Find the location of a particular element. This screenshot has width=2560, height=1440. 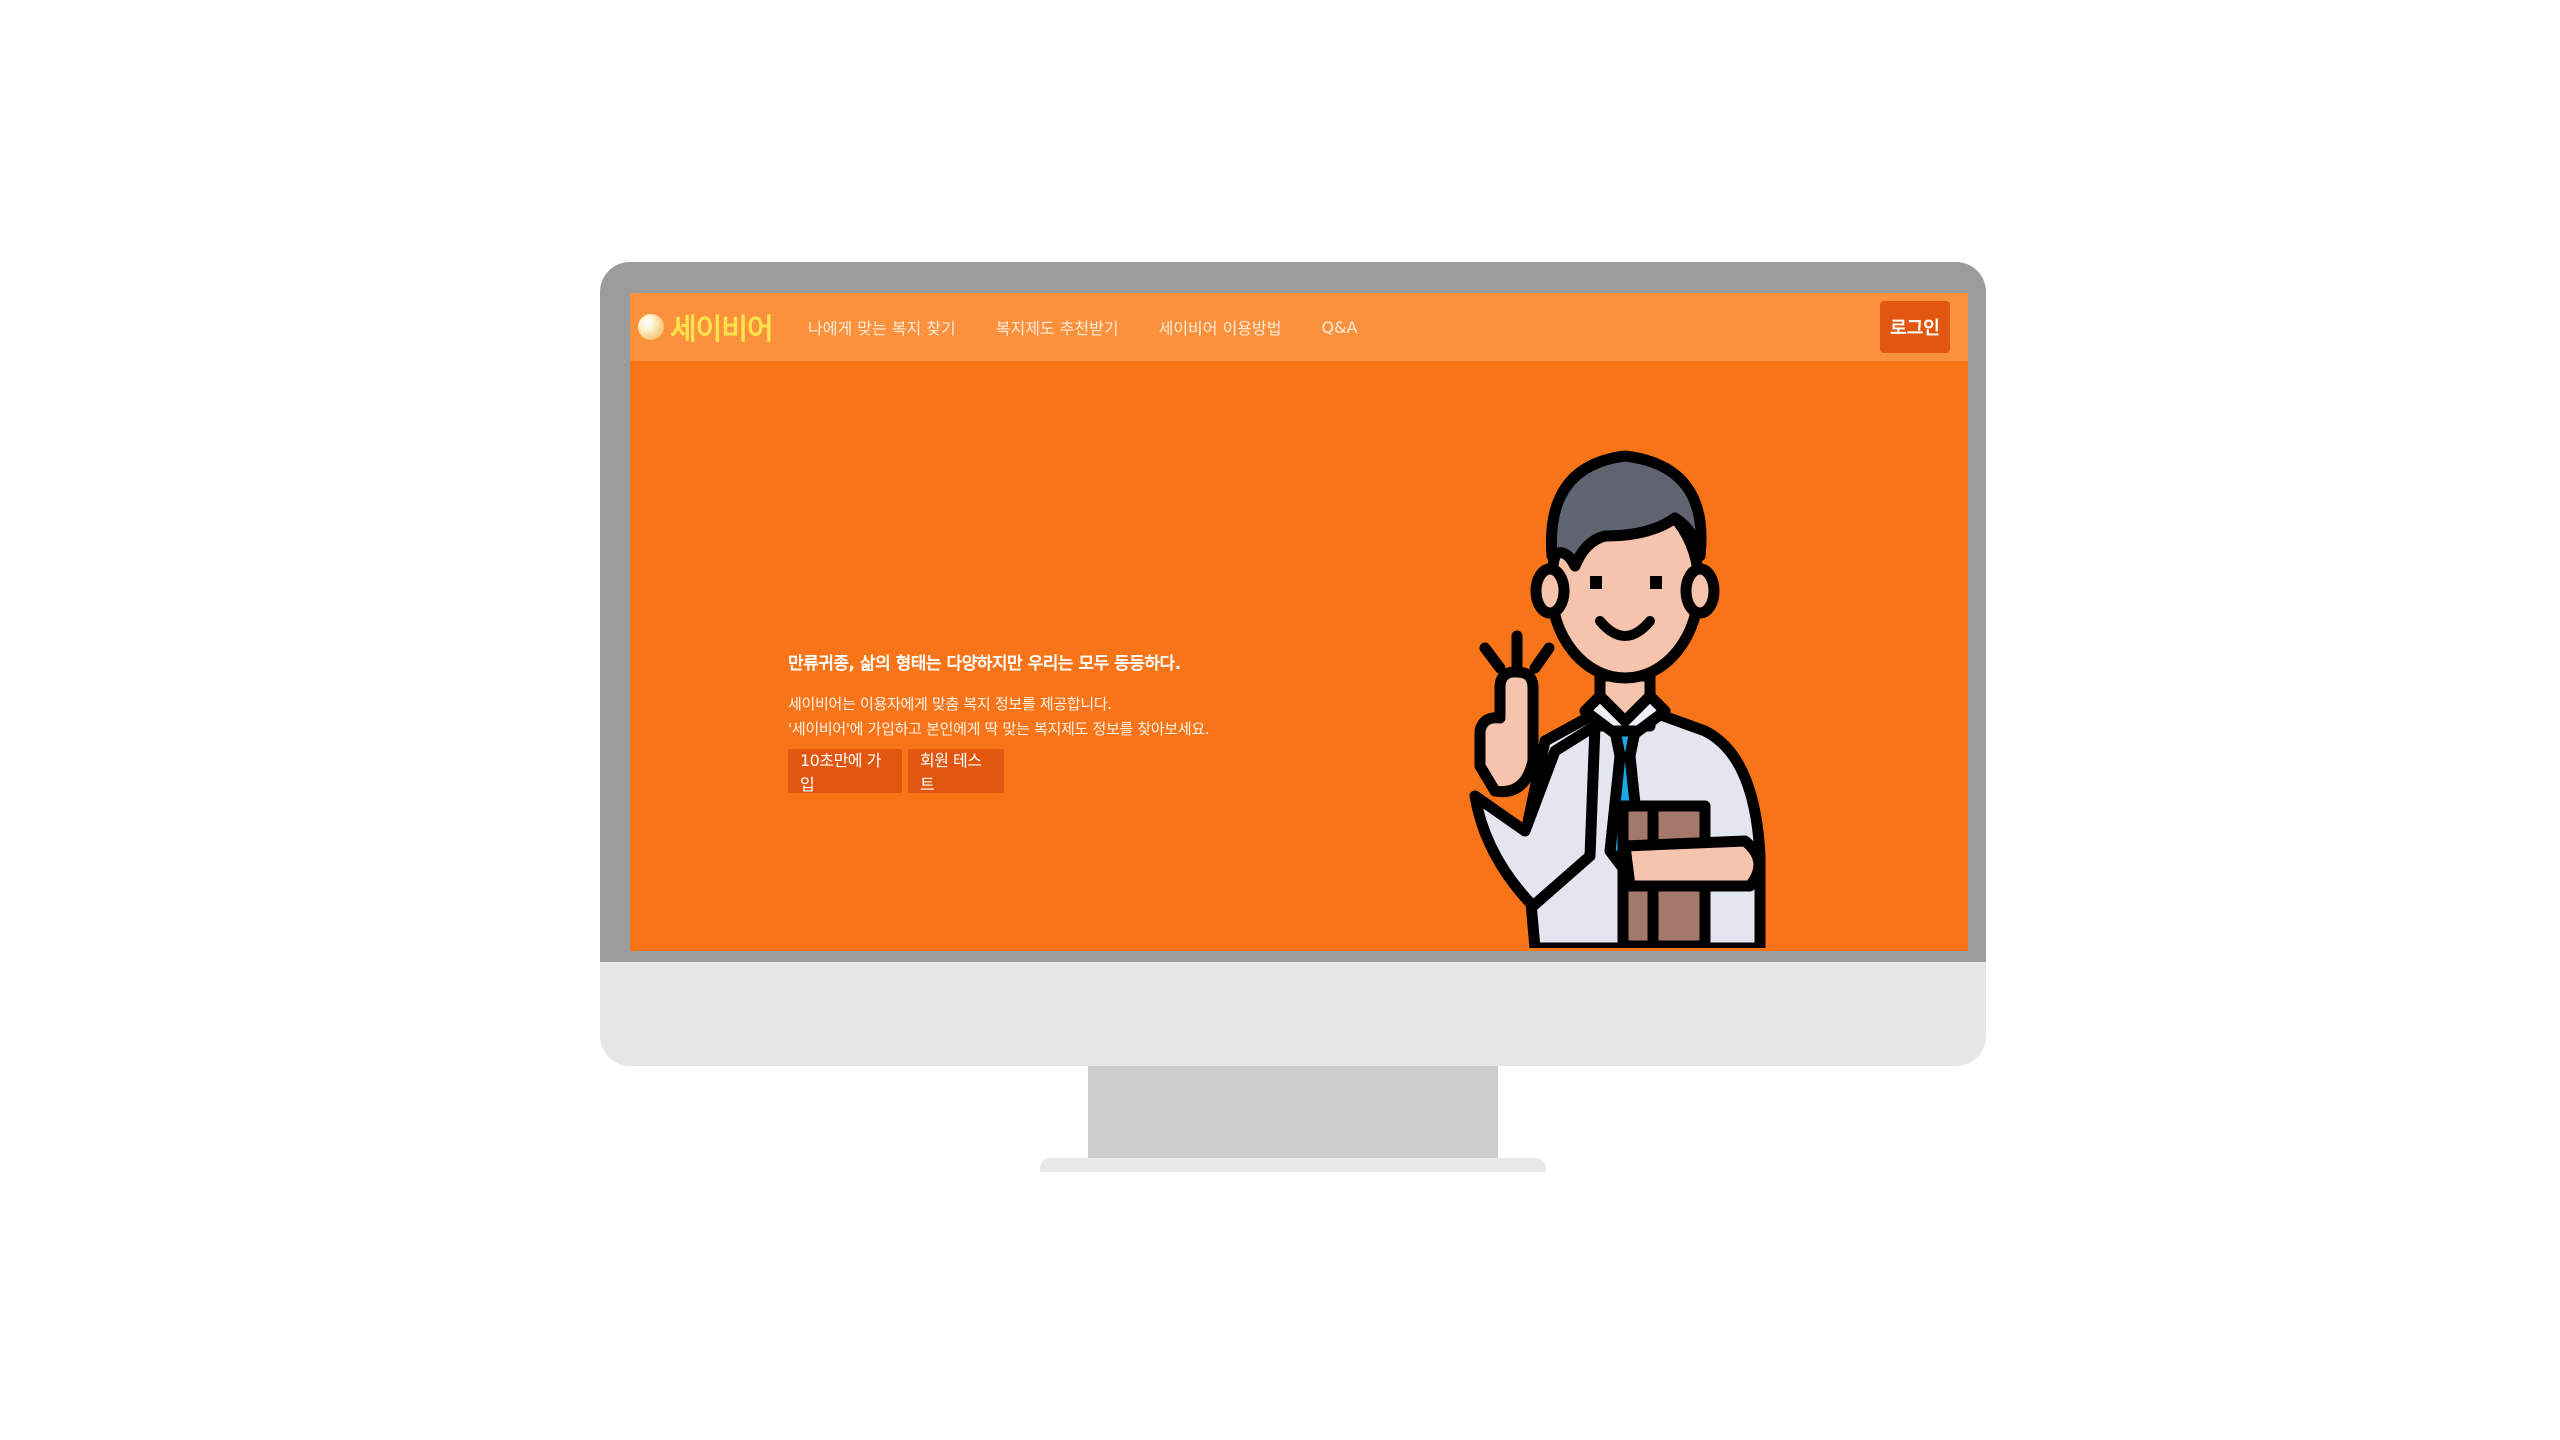

hero-buttons: 10초만에 가입 회원 테스트 is located at coordinates (899, 771).